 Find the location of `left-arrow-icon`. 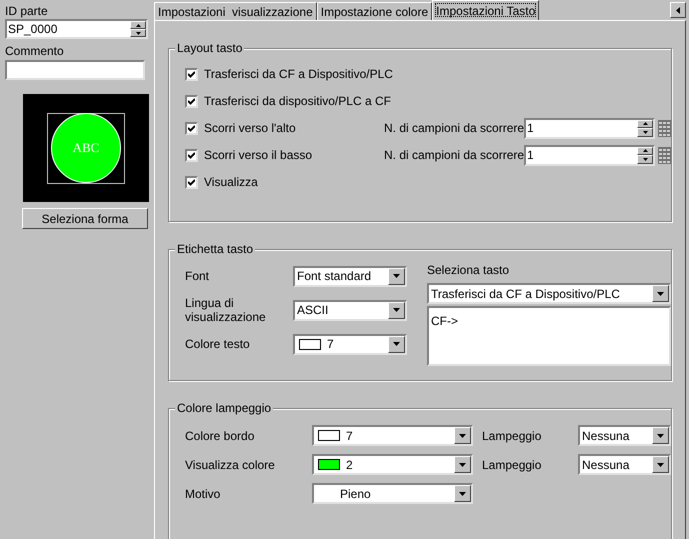

left-arrow-icon is located at coordinates (678, 10).